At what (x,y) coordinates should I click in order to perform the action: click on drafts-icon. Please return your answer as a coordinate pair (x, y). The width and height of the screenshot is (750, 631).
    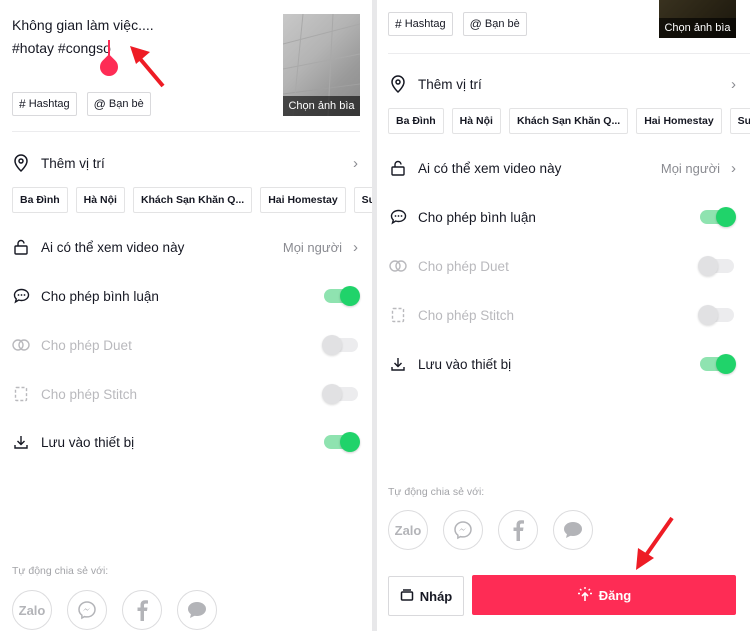
    Looking at the image, I should click on (407, 596).